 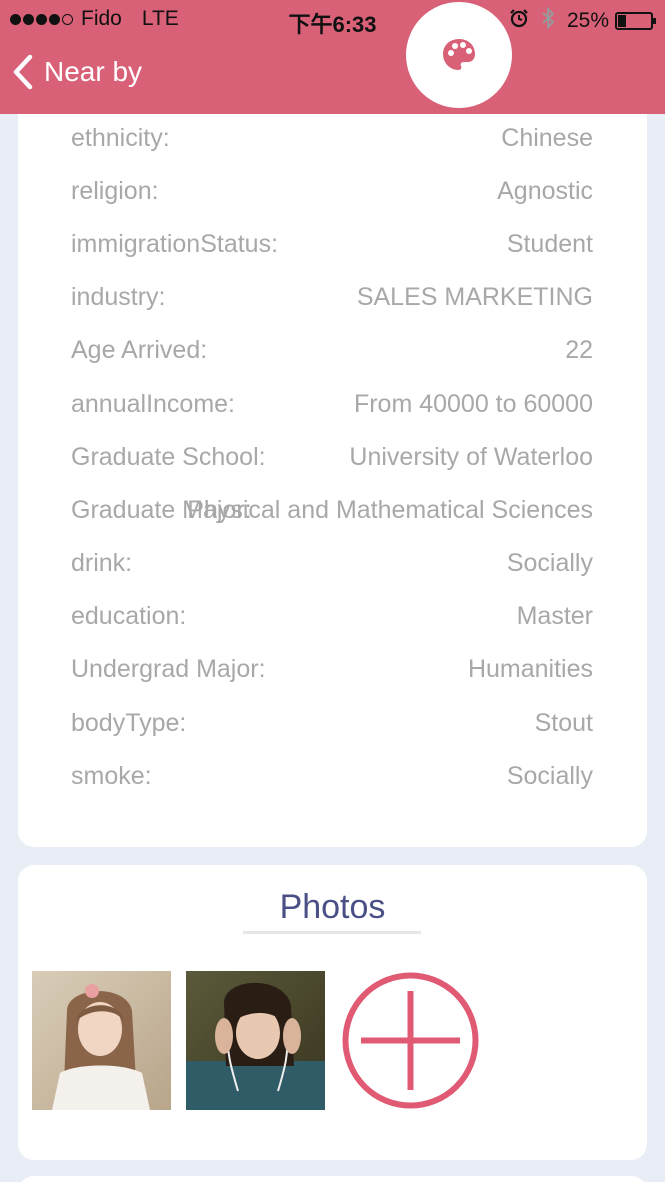 I want to click on photos-title-underline, so click(x=332, y=932).